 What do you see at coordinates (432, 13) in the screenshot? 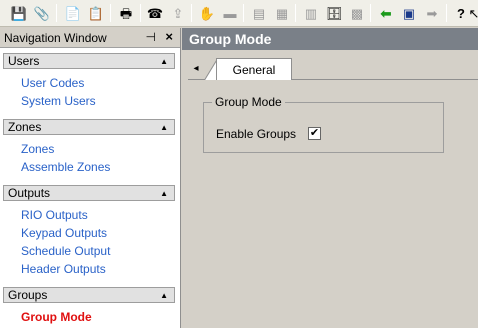
I see `forward-icon: ➡` at bounding box center [432, 13].